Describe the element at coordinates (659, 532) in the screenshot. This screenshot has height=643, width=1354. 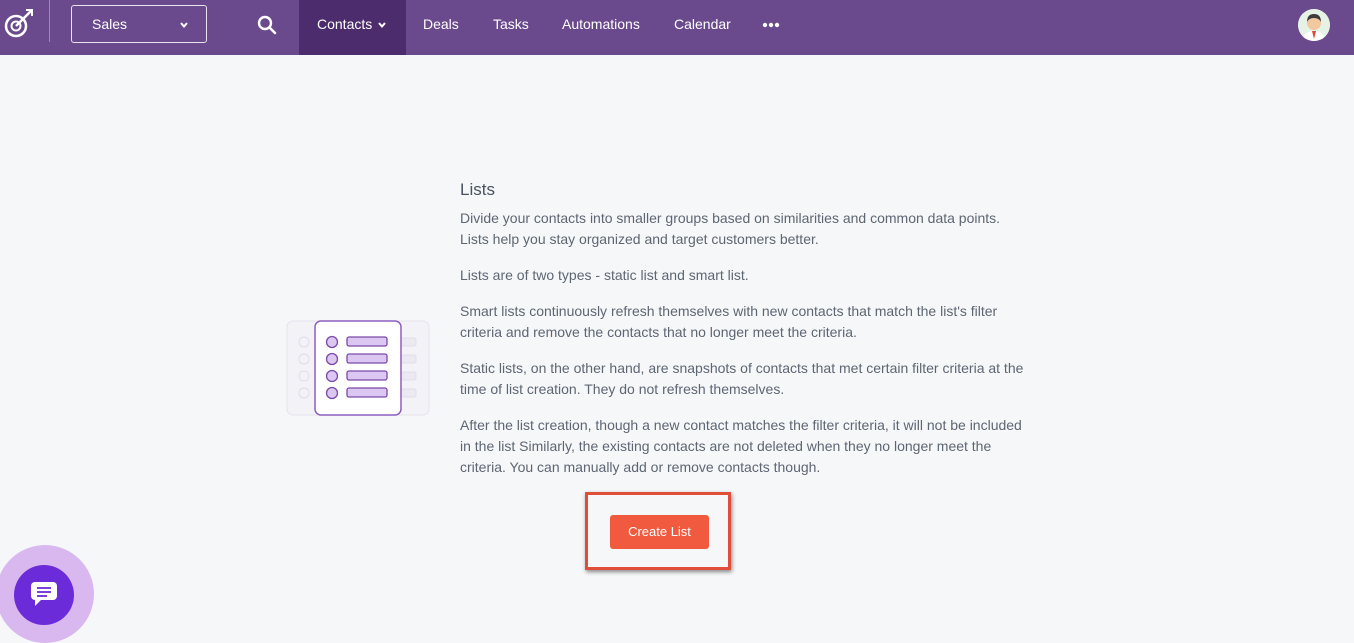
I see `create-list-button: Create List` at that location.